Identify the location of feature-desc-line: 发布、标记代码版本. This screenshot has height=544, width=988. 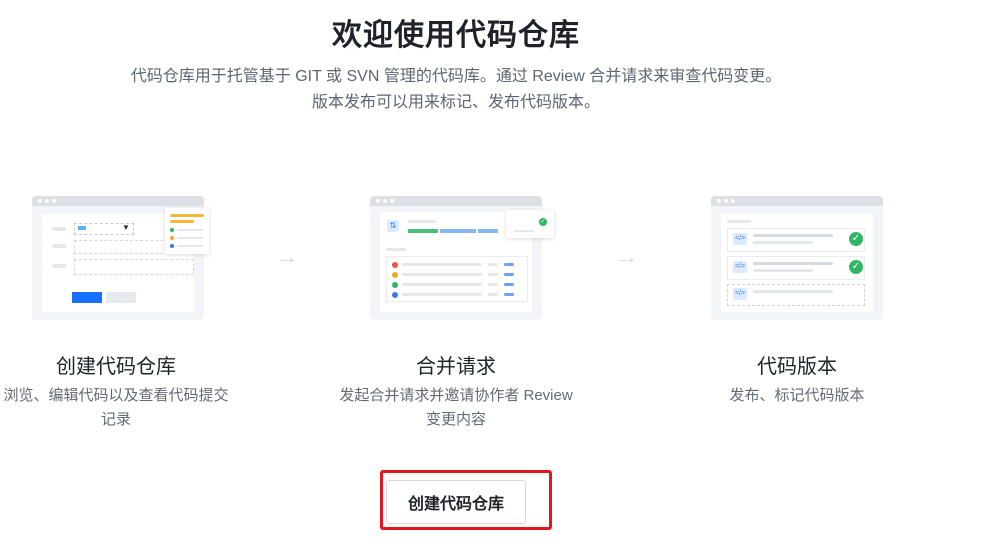
(797, 395).